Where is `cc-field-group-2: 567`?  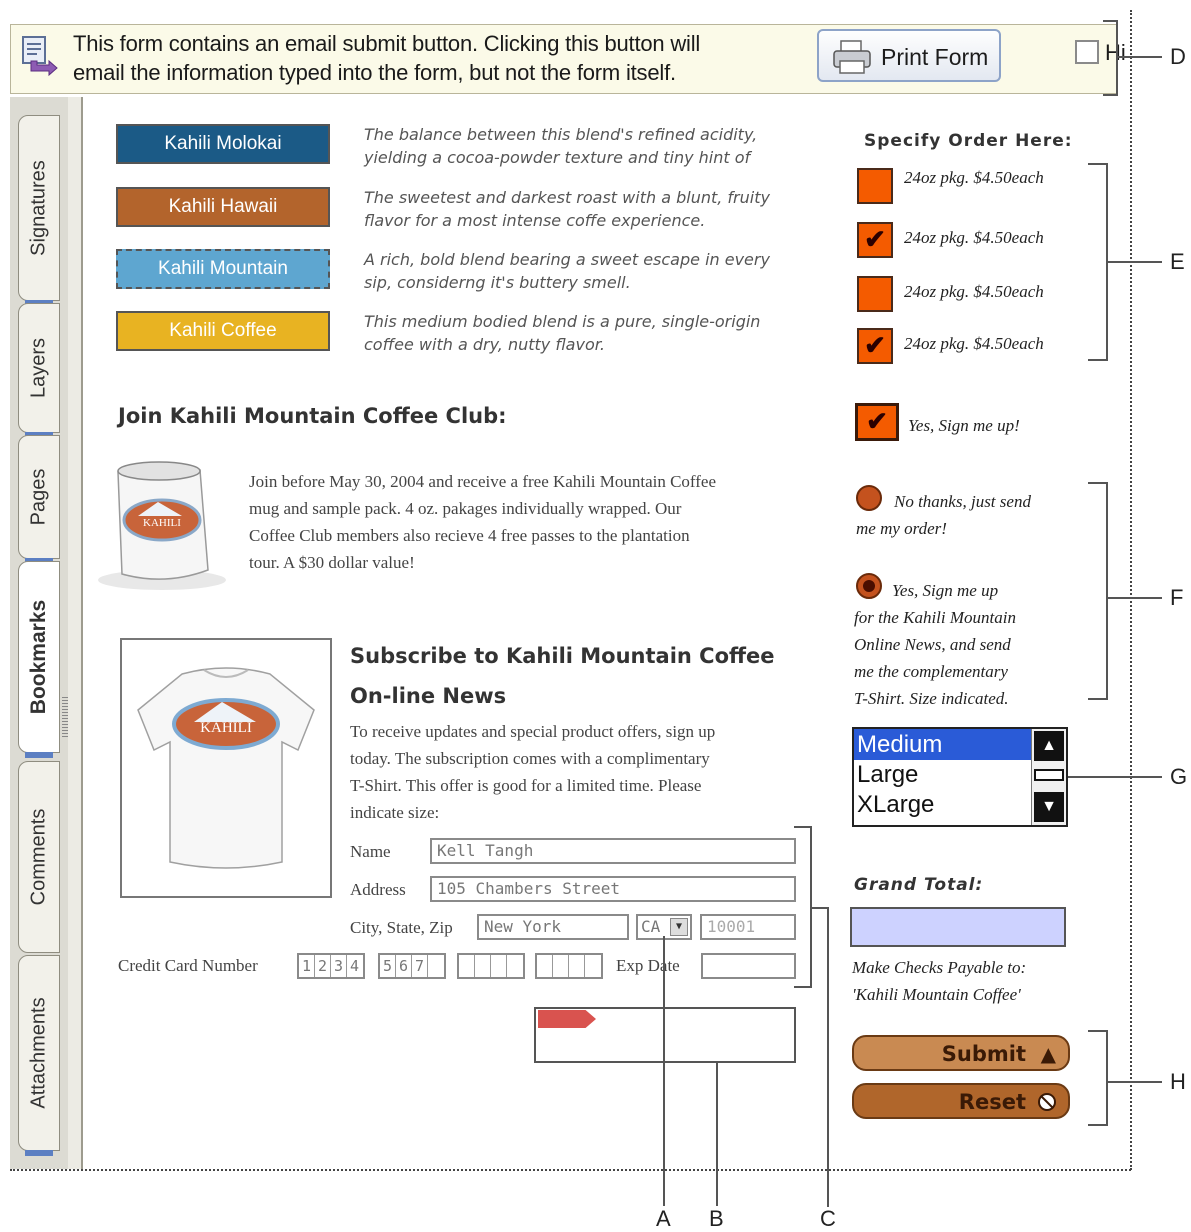 cc-field-group-2: 567 is located at coordinates (412, 966).